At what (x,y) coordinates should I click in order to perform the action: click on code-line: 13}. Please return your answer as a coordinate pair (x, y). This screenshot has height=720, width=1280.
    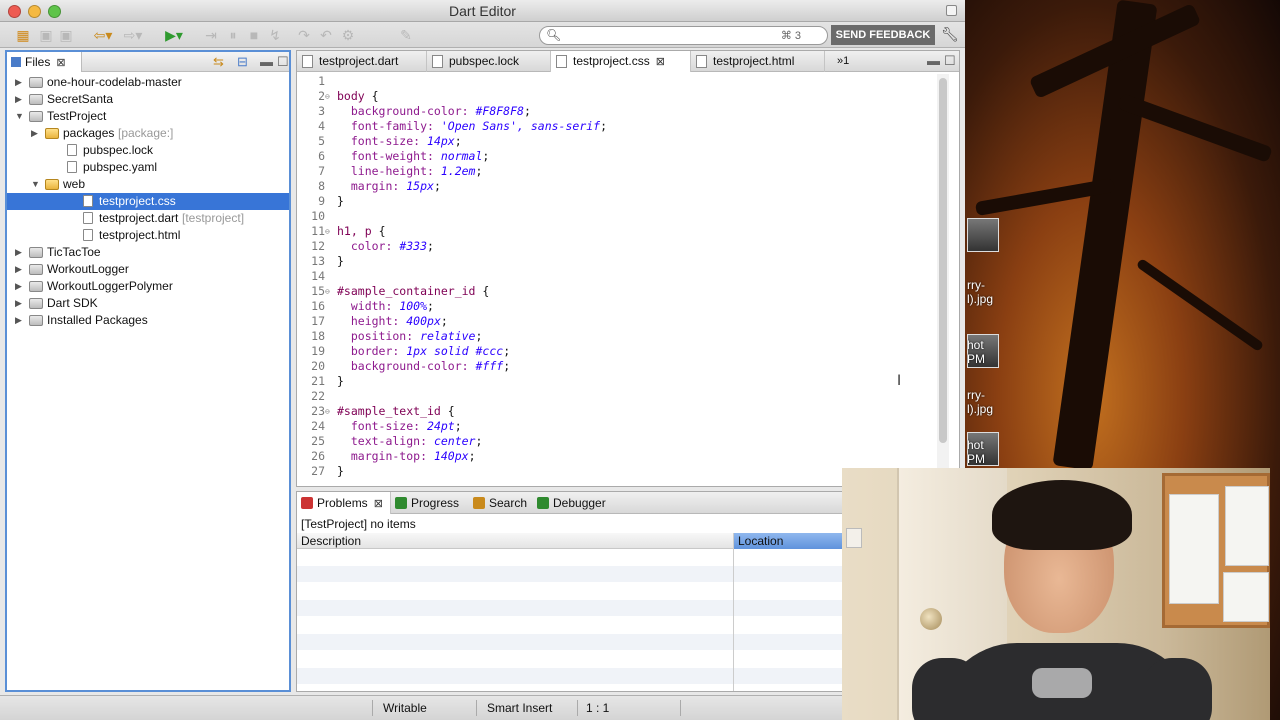
    Looking at the image, I should click on (617, 261).